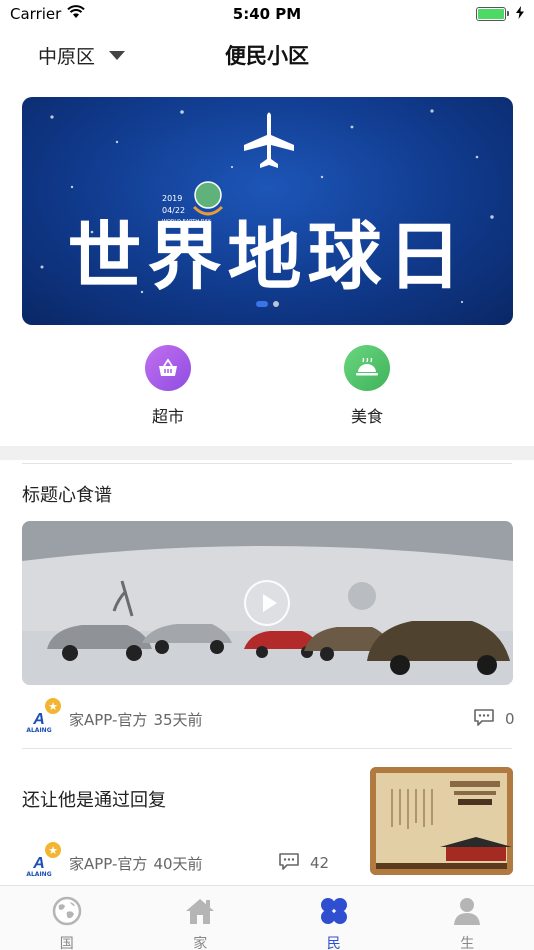 The image size is (534, 950). I want to click on food-entry: 美食, so click(367, 386).